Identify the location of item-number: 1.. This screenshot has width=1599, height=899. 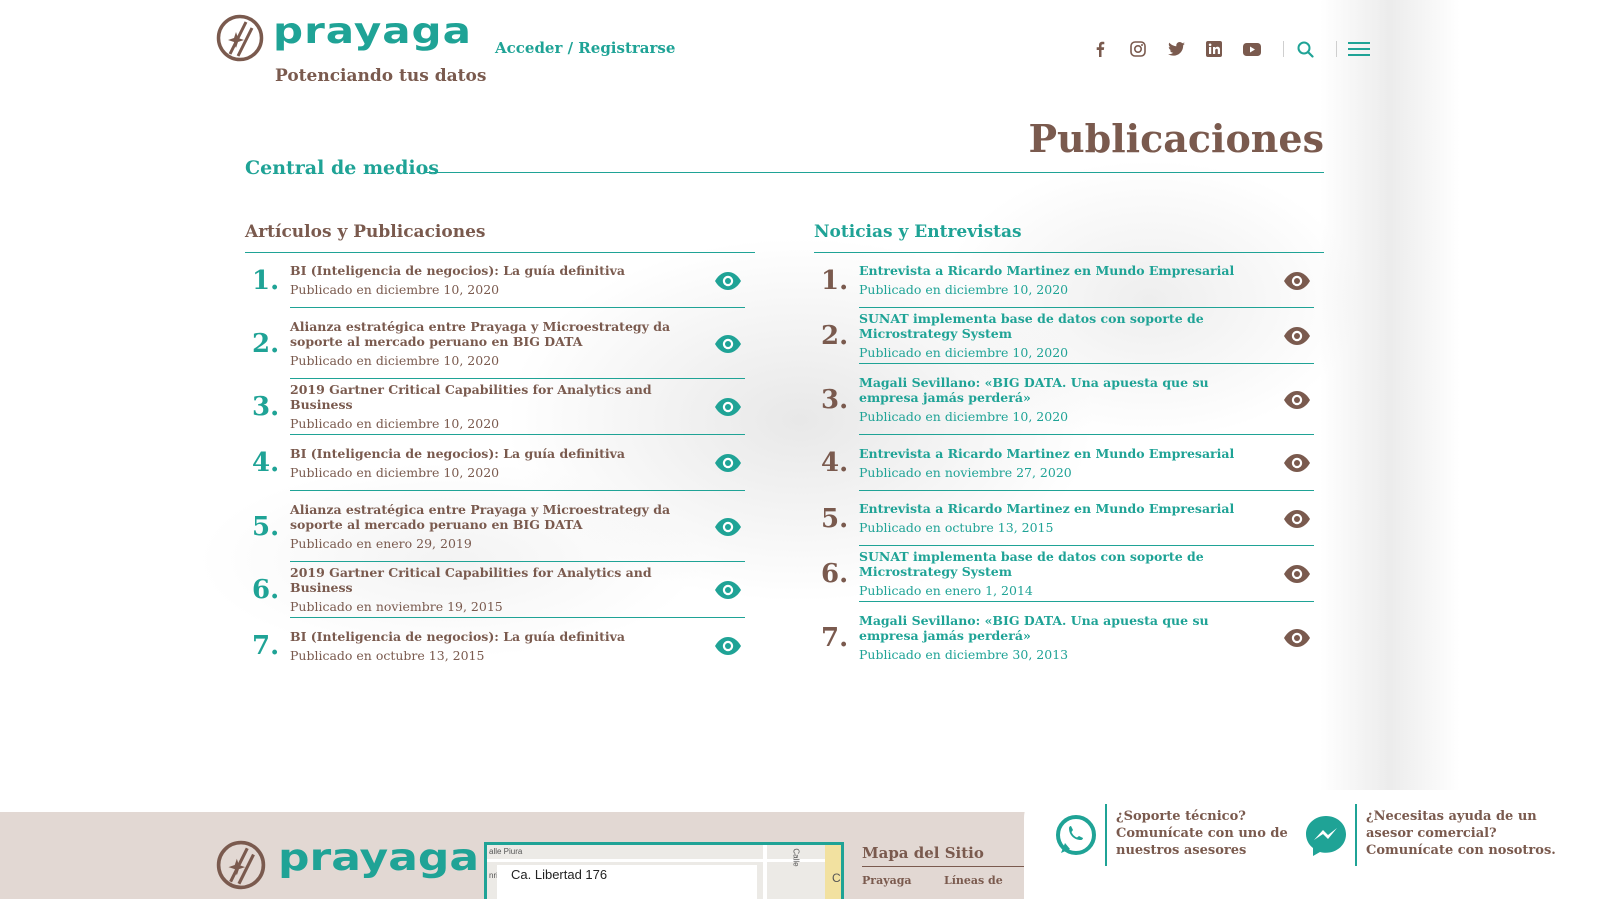
(835, 280).